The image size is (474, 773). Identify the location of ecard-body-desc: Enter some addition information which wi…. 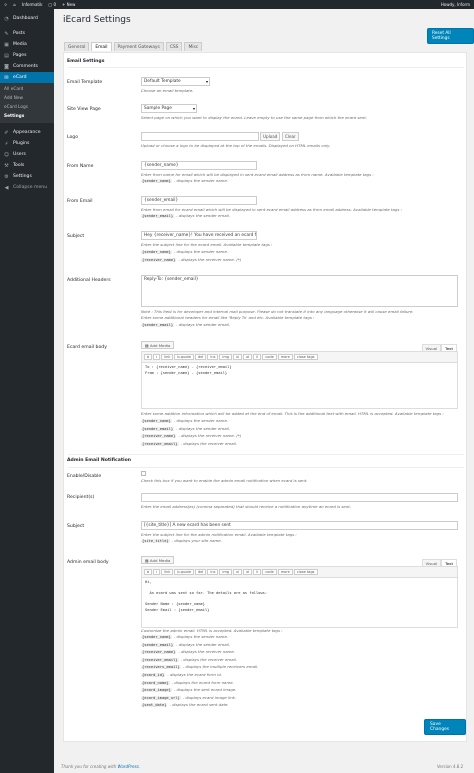
(292, 413).